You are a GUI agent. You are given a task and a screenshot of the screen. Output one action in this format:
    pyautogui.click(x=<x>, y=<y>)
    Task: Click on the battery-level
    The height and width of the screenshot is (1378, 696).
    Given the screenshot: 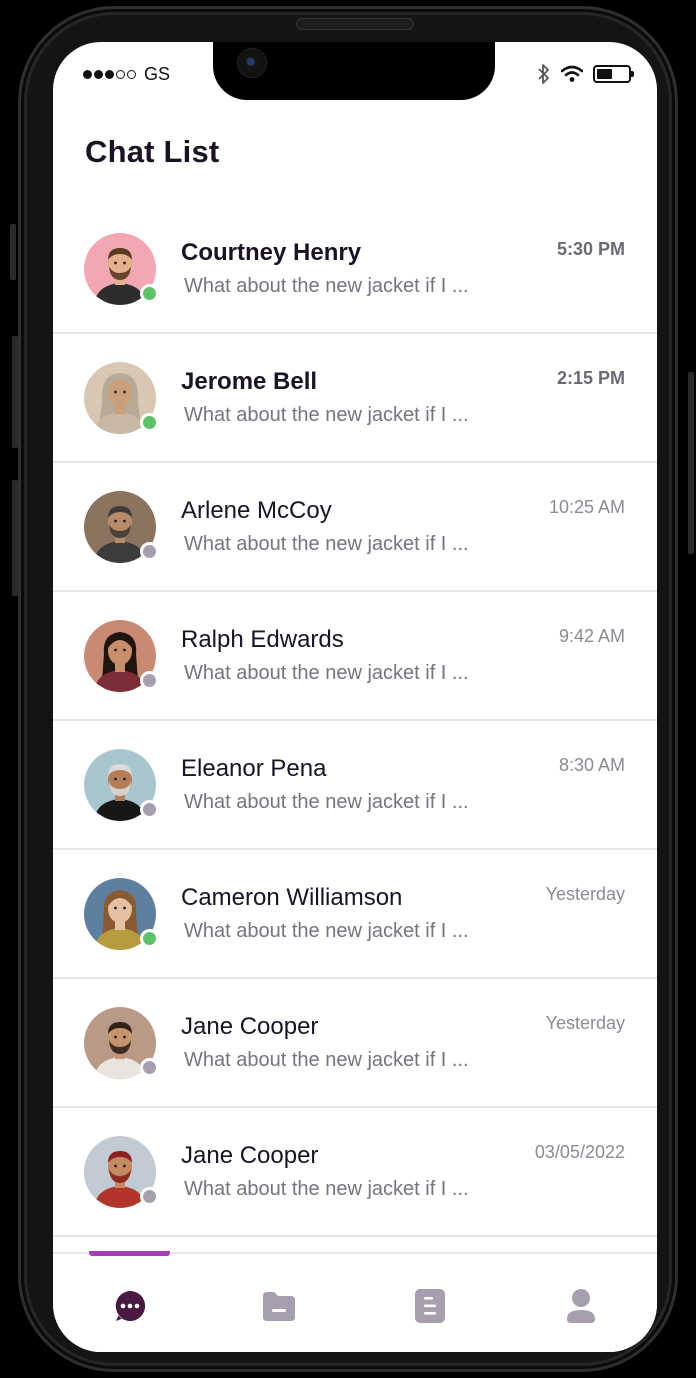 What is the action you would take?
    pyautogui.click(x=604, y=74)
    